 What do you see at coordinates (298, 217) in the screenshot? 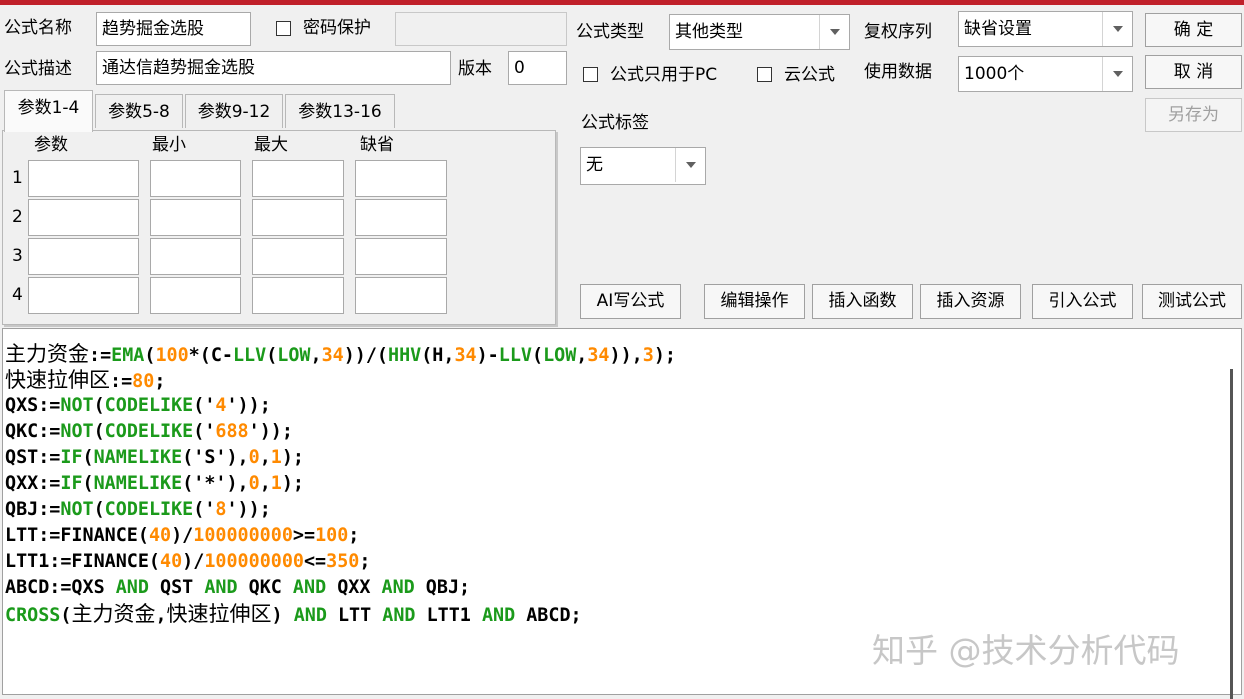
I see `param2-max-input` at bounding box center [298, 217].